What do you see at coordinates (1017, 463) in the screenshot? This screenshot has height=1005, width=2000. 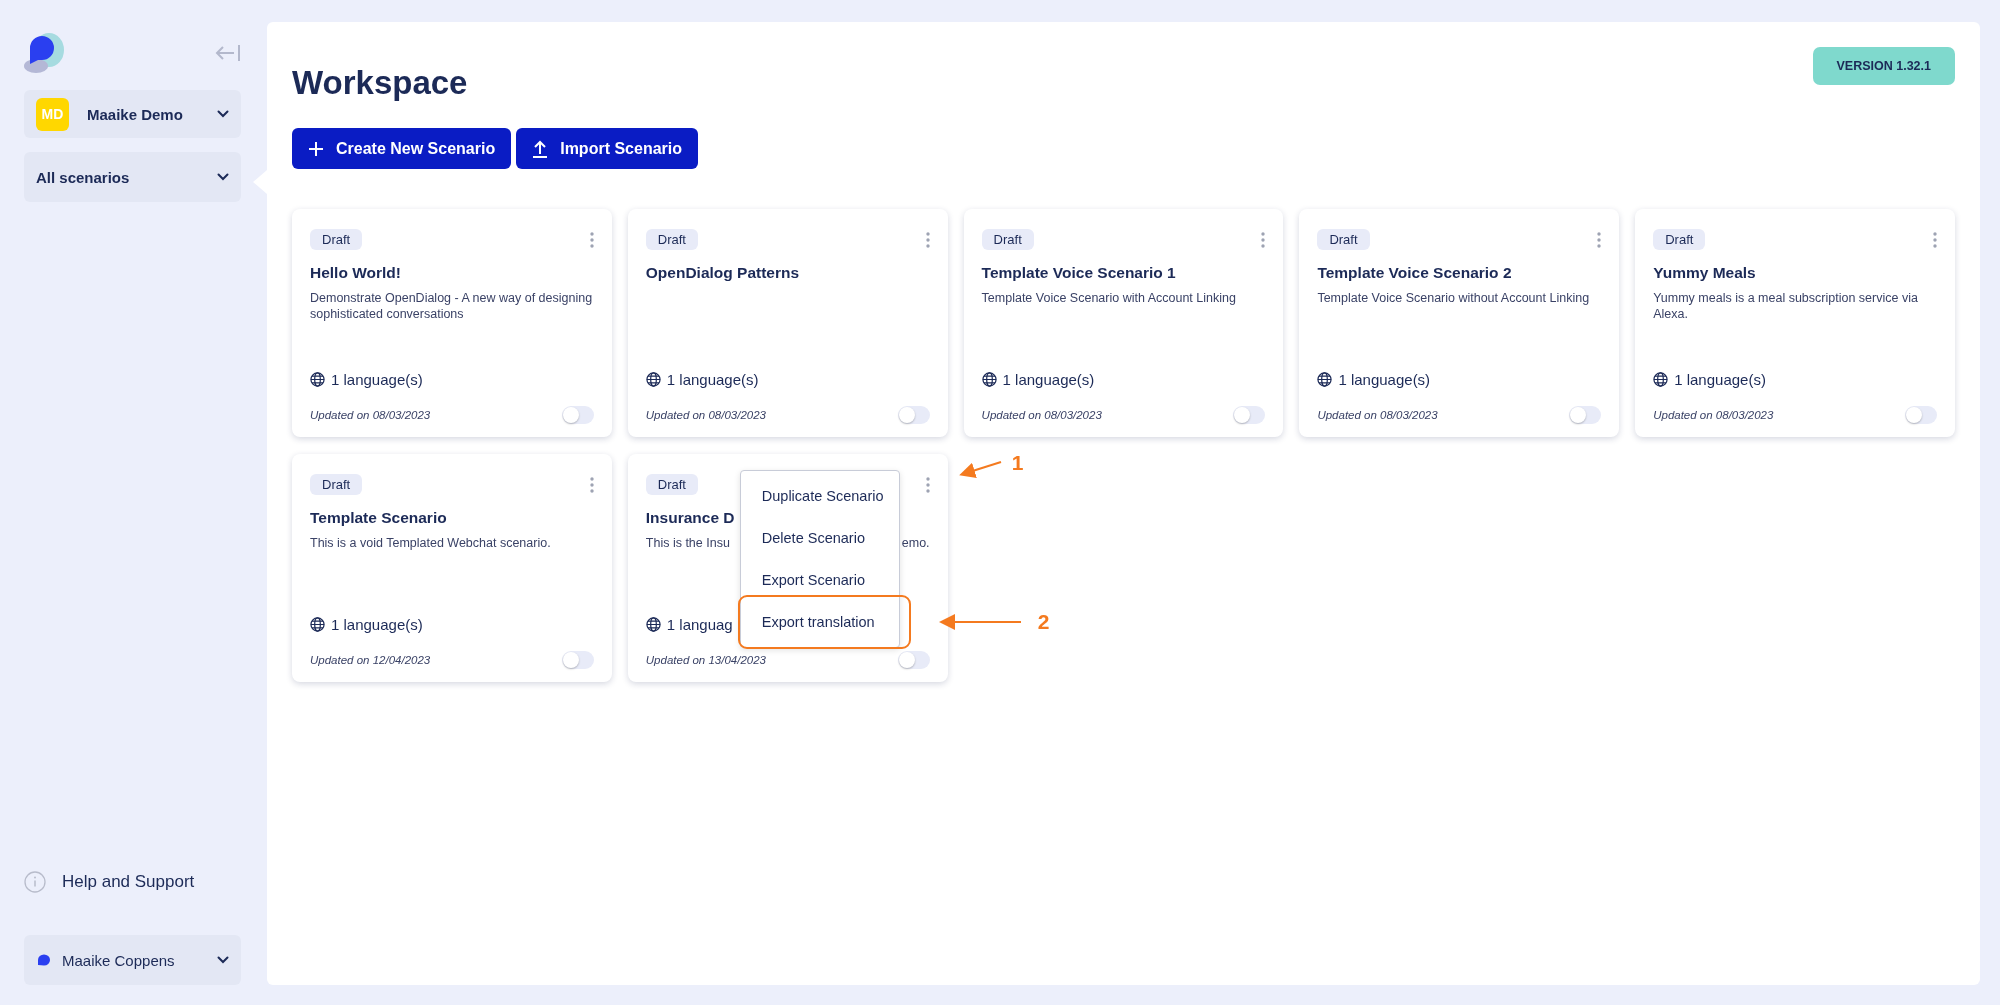 I see `annotation-number: 1` at bounding box center [1017, 463].